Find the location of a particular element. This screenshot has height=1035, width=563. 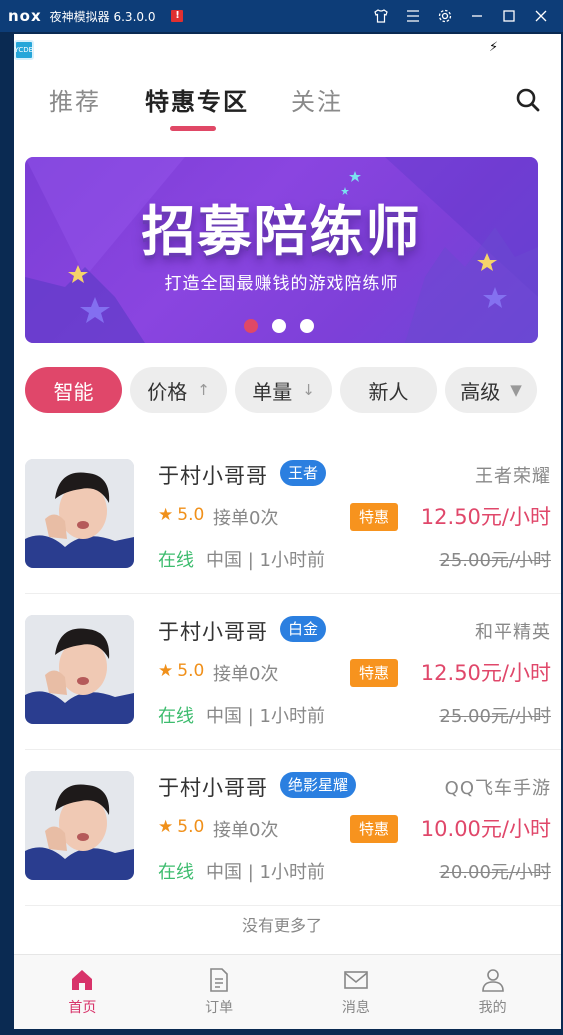

game-name: QQ飞车手游 is located at coordinates (497, 788).